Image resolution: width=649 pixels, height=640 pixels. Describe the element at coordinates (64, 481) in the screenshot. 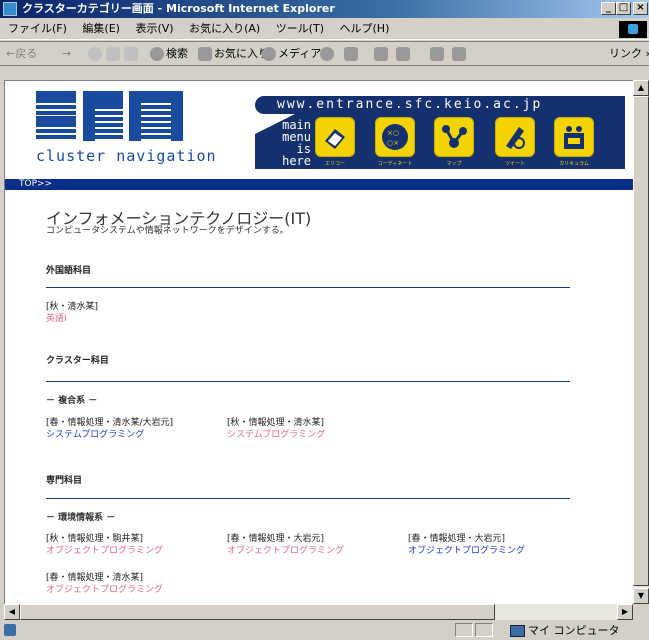

I see `section-heading-major: 専門科目` at that location.